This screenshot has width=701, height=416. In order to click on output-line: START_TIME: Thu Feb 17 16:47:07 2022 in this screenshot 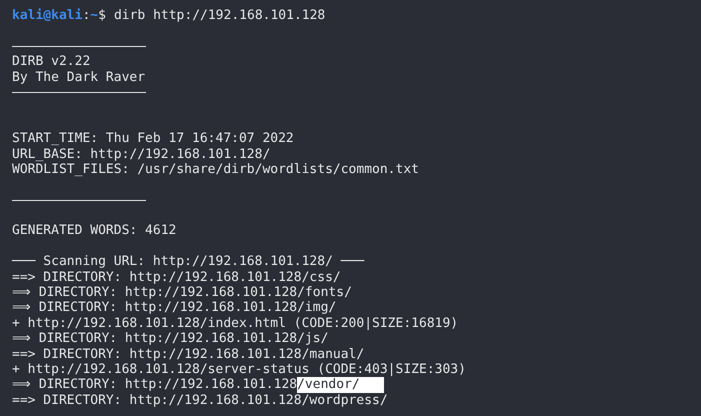, I will do `click(153, 139)`.